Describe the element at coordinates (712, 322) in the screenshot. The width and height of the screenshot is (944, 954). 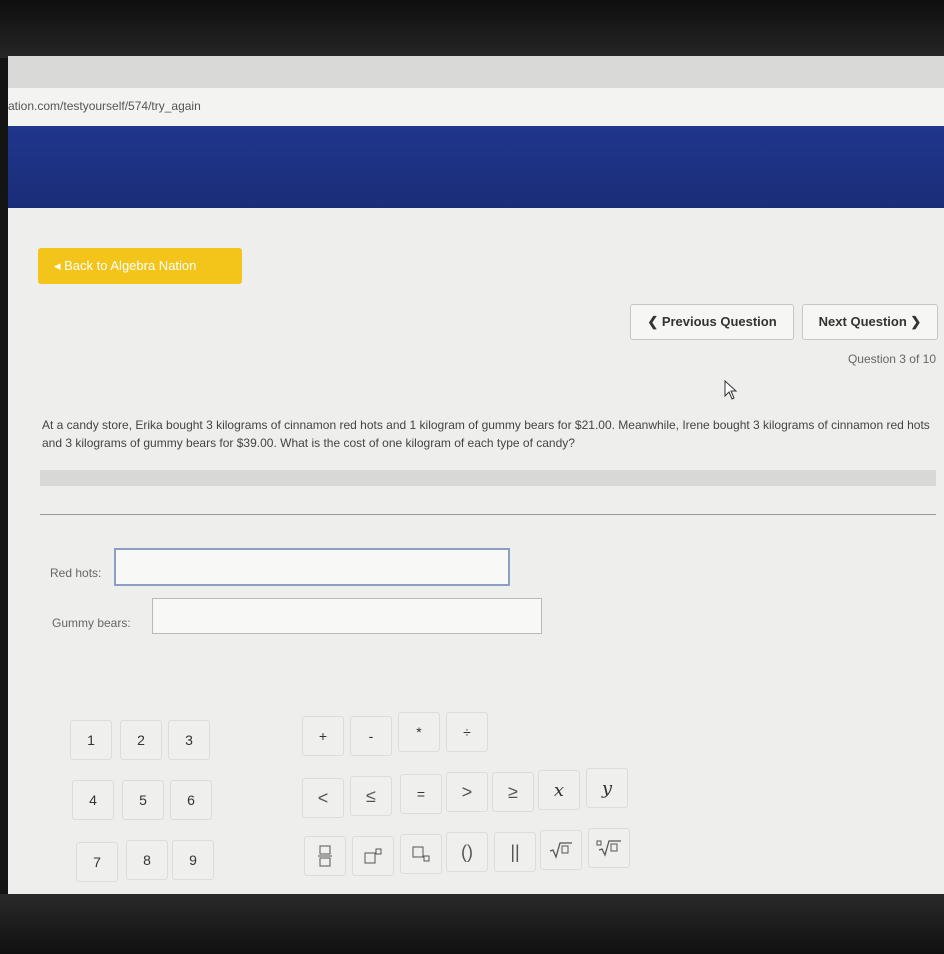
I see `previous-question-button: ❮ Previous Question` at that location.